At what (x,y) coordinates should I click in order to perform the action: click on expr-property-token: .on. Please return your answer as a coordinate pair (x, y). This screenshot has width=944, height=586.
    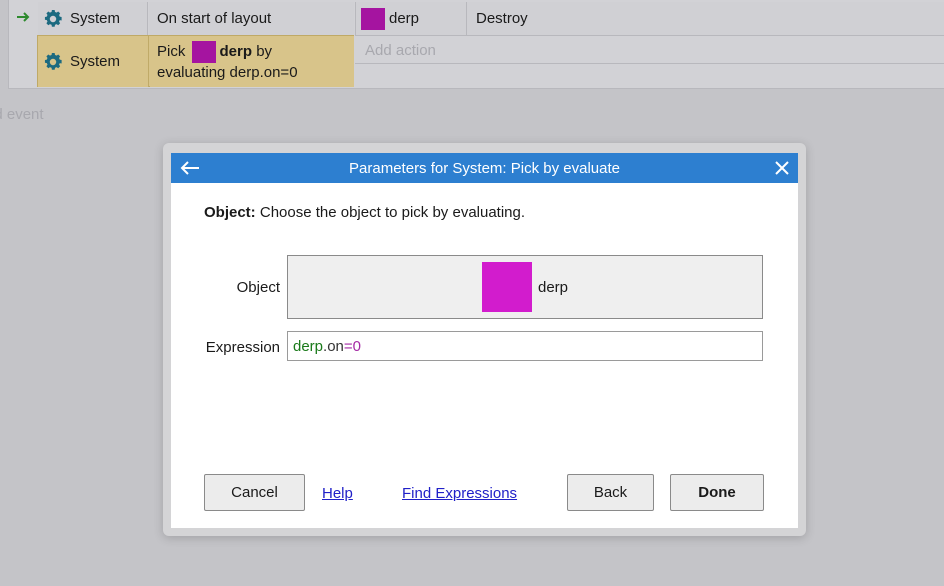
    Looking at the image, I should click on (333, 346).